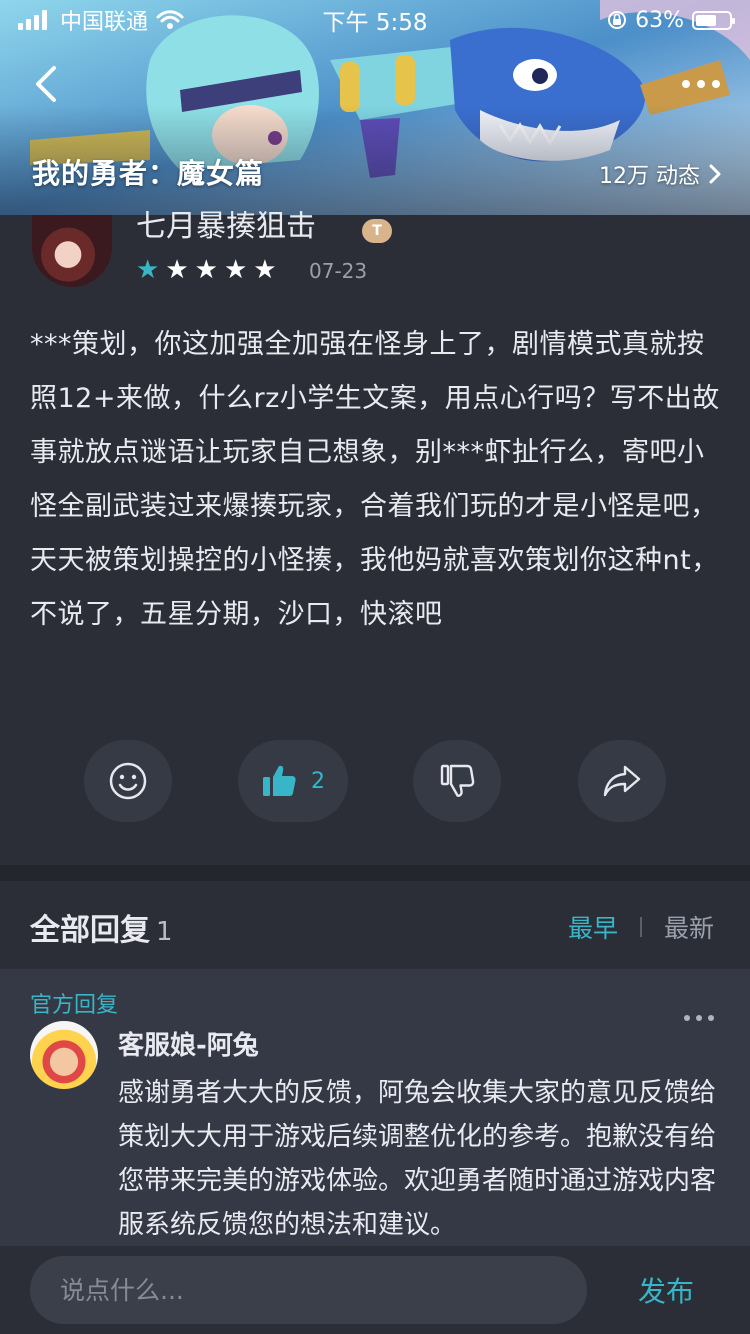 Image resolution: width=750 pixels, height=1334 pixels. I want to click on status-bar: 中国联通 下午 5:58 63%, so click(375, 20).